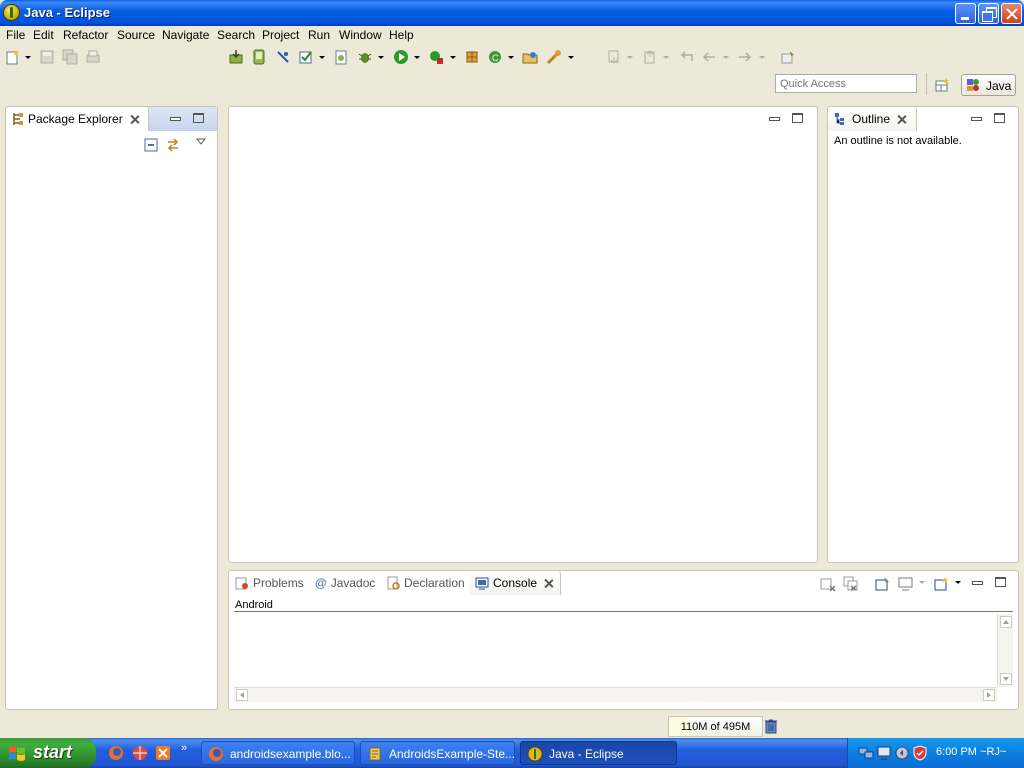 This screenshot has width=1024, height=768. I want to click on search-dropdown-arrow, so click(571, 57).